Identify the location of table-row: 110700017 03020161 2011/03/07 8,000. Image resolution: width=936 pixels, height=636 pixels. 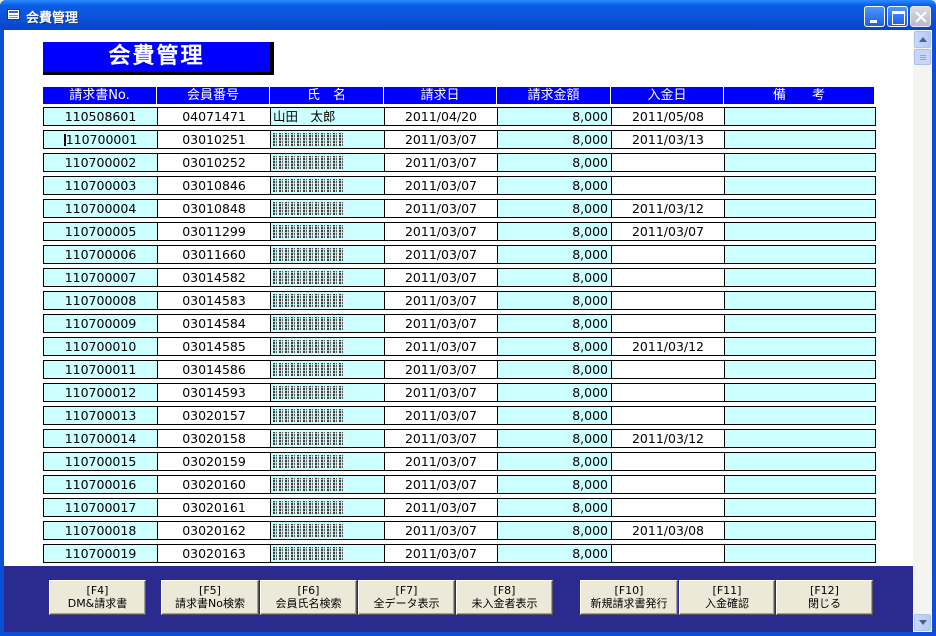
(459, 507).